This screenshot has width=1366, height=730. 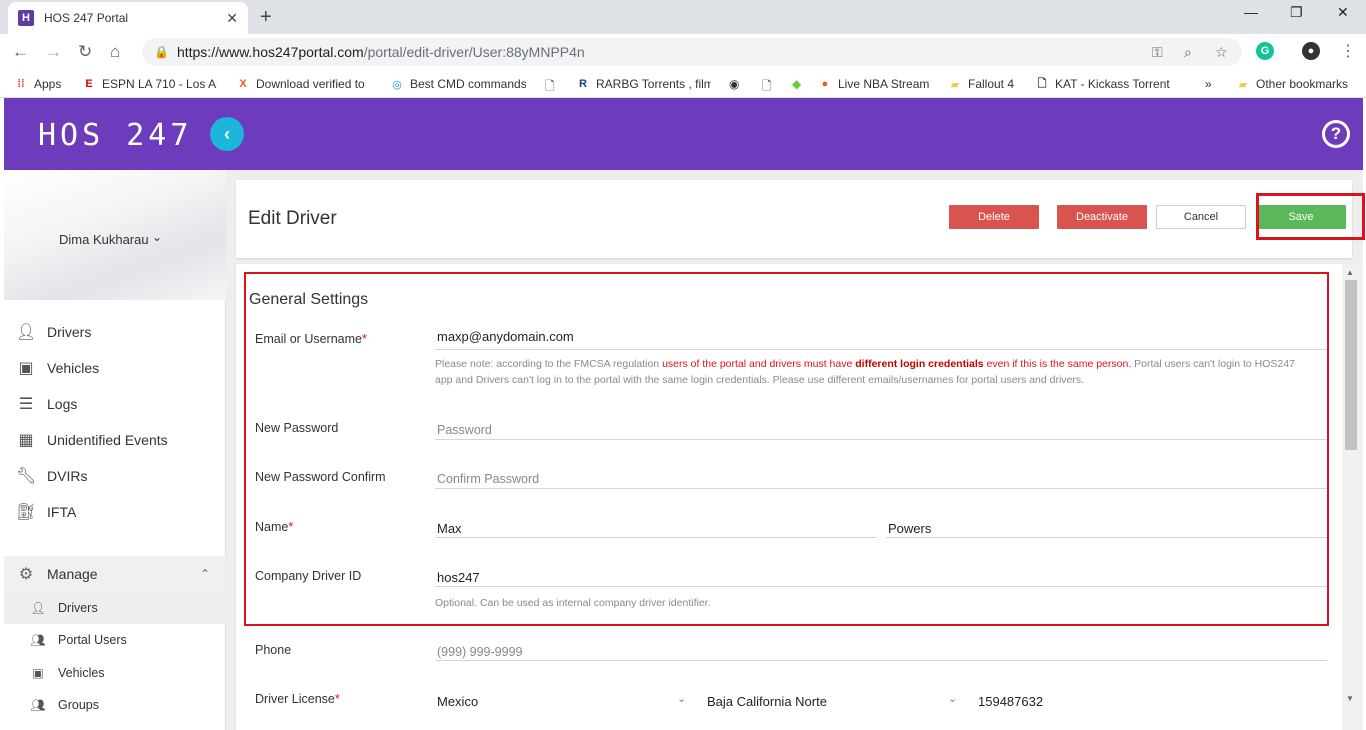 I want to click on calendar-icon: ▦, so click(x=26, y=440).